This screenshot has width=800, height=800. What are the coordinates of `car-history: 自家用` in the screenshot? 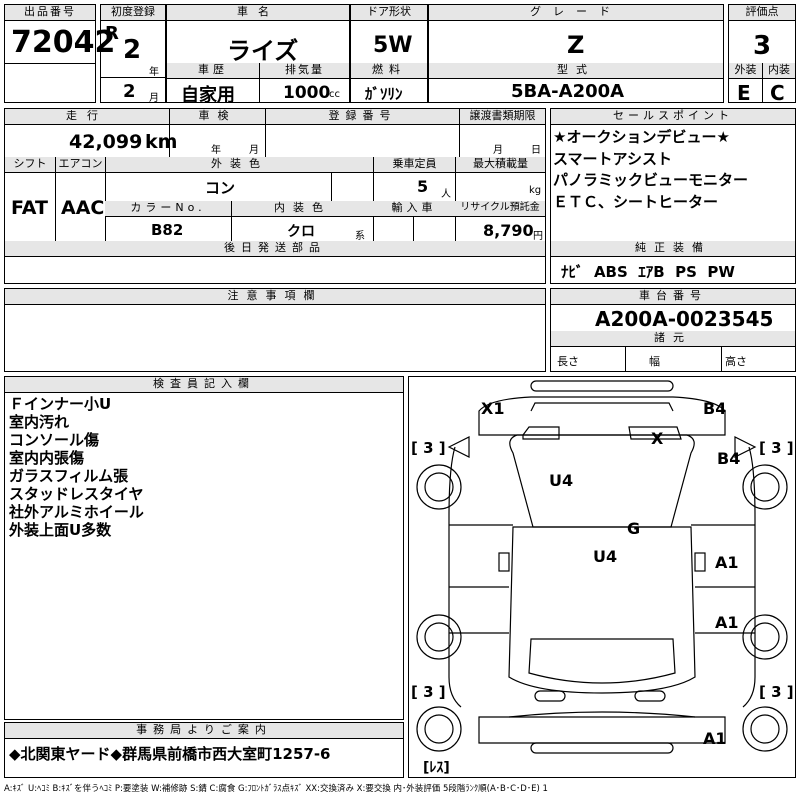 It's located at (208, 95).